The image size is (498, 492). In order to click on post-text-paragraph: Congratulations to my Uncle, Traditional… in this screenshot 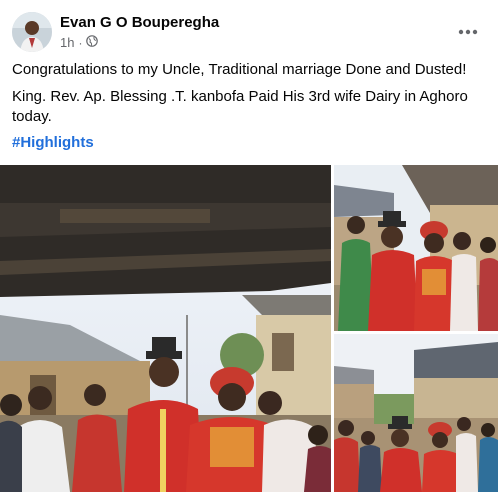, I will do `click(239, 69)`.